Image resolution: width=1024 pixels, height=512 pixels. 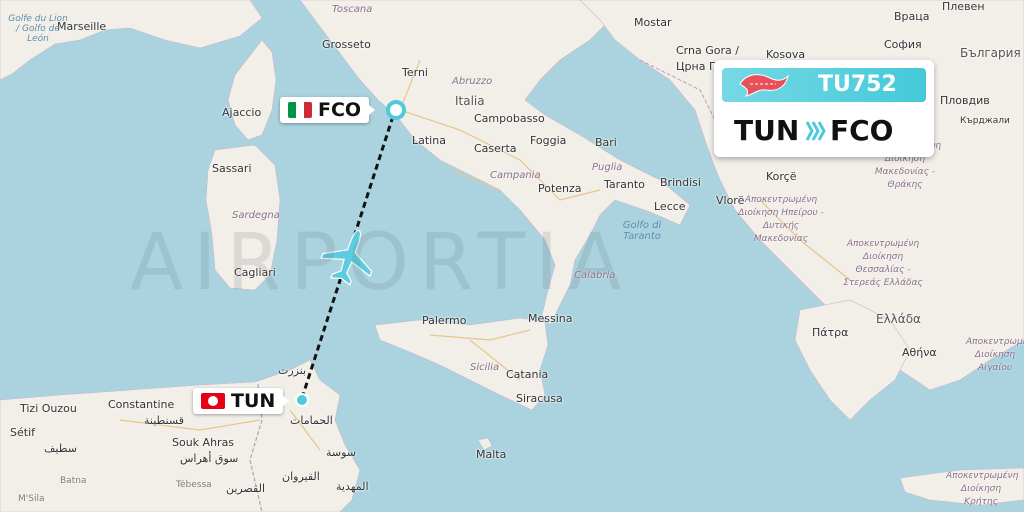 What do you see at coordinates (764, 85) in the screenshot?
I see `tunisair-logo` at bounding box center [764, 85].